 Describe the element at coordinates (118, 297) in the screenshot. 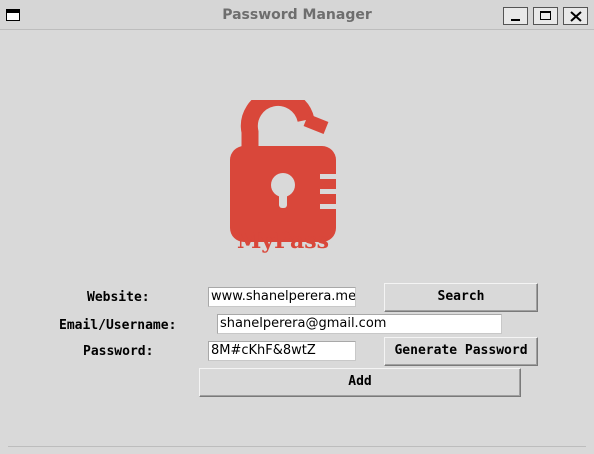

I see `website-label: Website:` at that location.